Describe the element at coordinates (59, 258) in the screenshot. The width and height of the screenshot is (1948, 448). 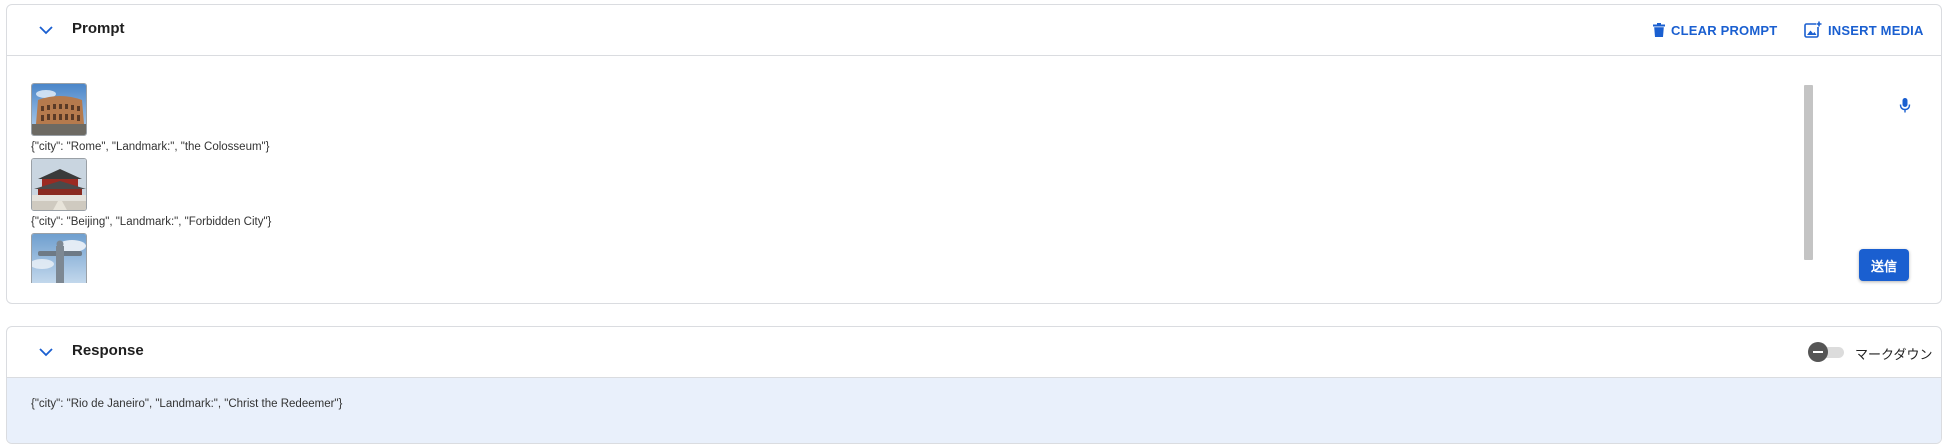
I see `christ-the-redeemer-image` at that location.